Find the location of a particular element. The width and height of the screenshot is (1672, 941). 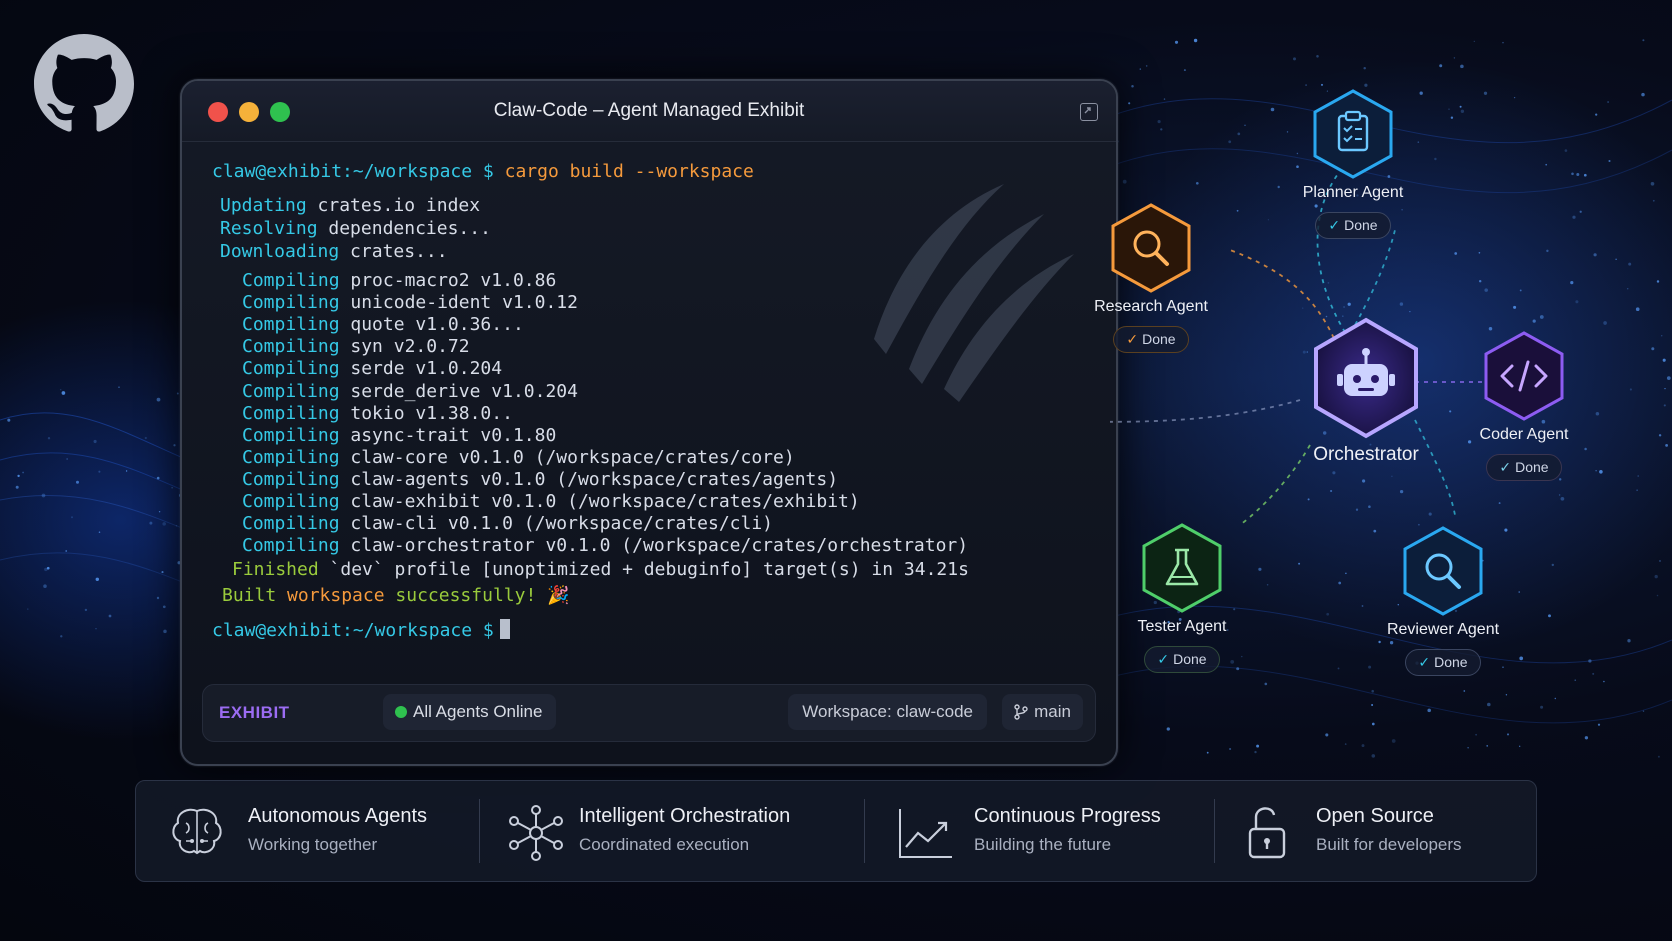

feature-title: Open Source is located at coordinates (1375, 816).